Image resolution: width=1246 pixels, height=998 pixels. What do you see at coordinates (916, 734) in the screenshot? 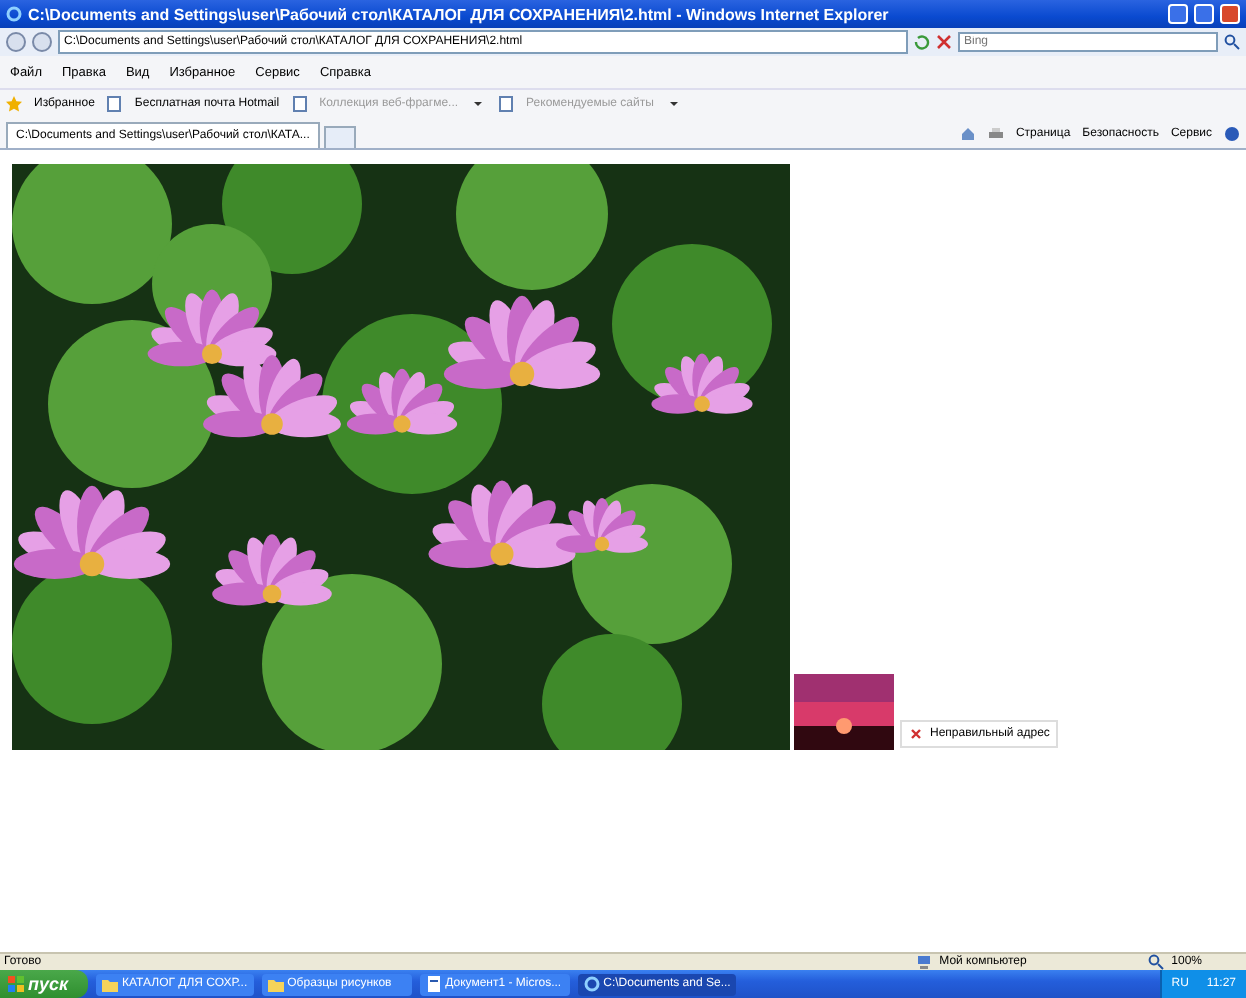
I see `close-icon` at bounding box center [916, 734].